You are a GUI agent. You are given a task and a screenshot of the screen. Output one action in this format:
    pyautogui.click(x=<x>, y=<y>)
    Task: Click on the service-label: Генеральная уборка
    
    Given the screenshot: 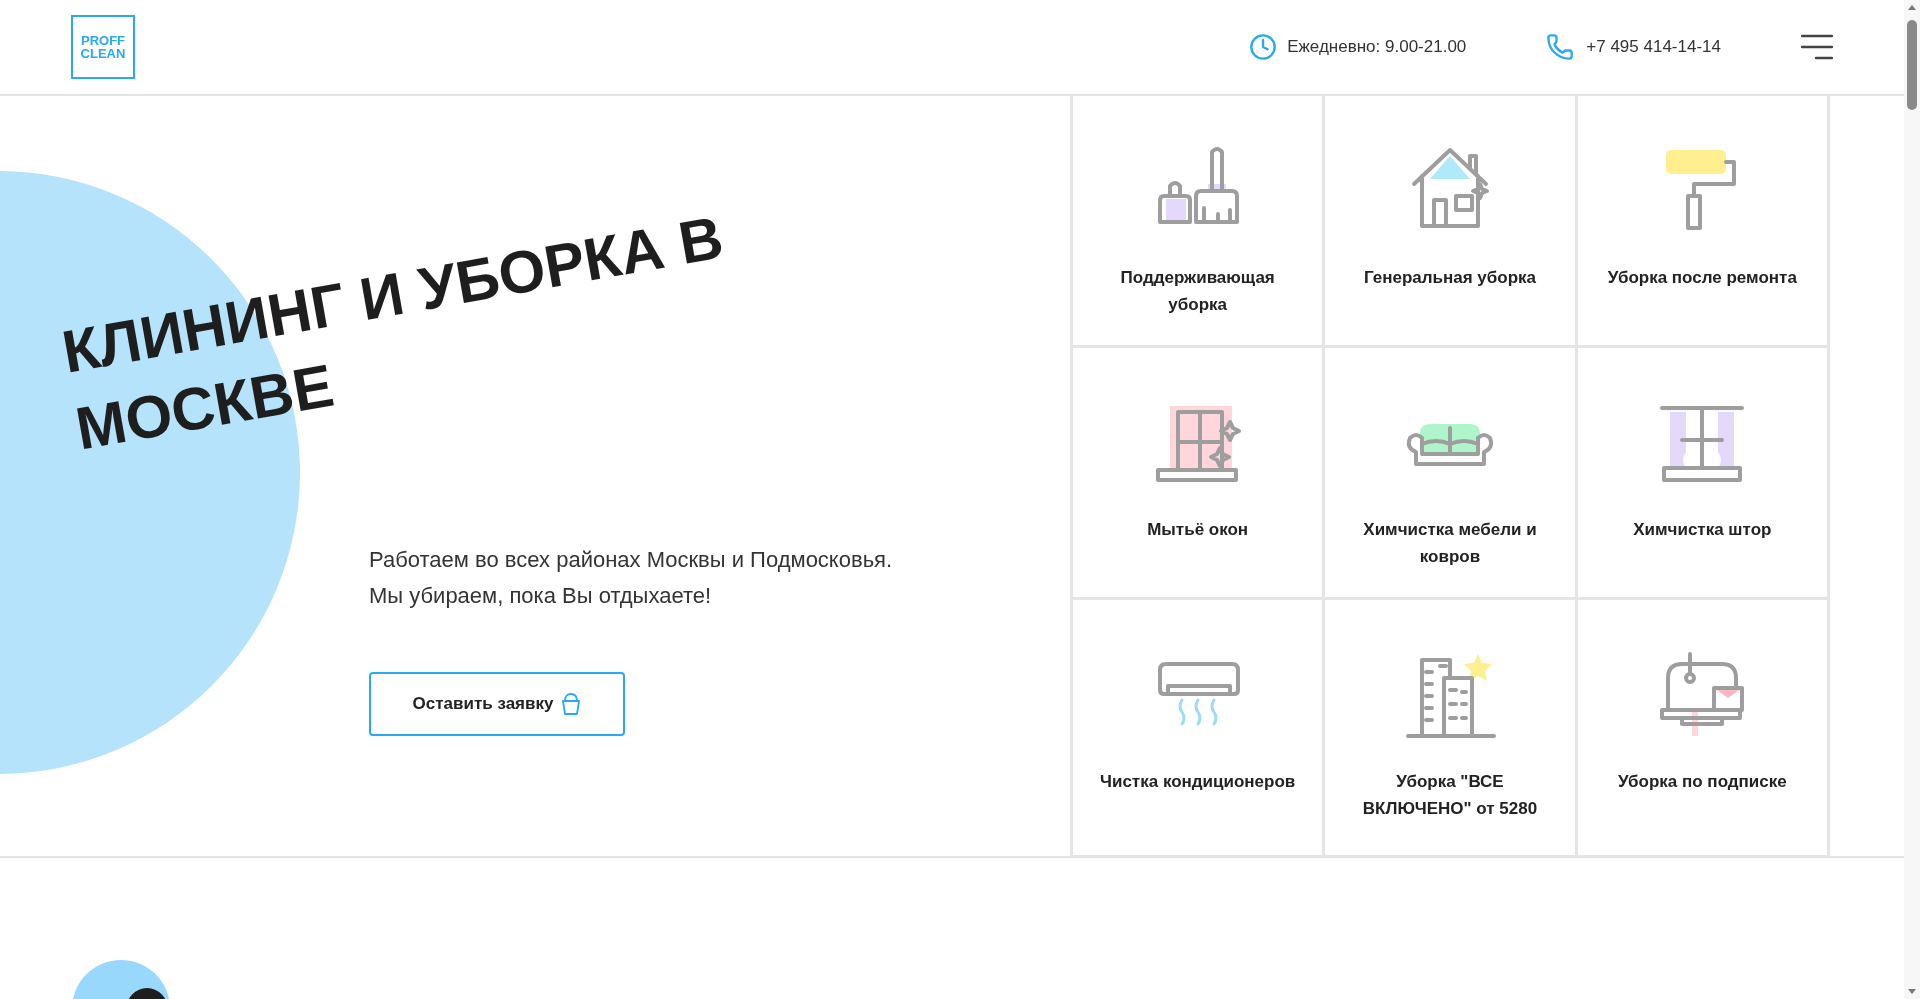 What is the action you would take?
    pyautogui.click(x=1450, y=278)
    